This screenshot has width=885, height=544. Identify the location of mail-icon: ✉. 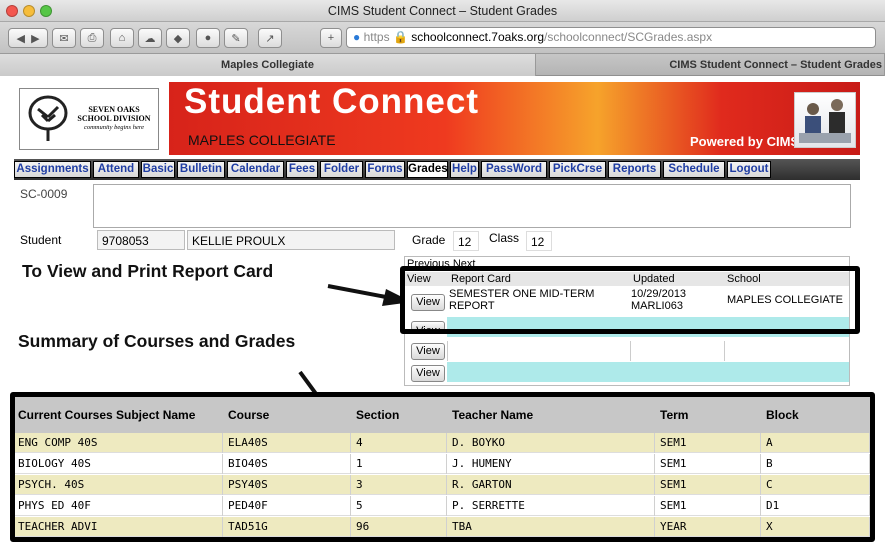
(64, 38).